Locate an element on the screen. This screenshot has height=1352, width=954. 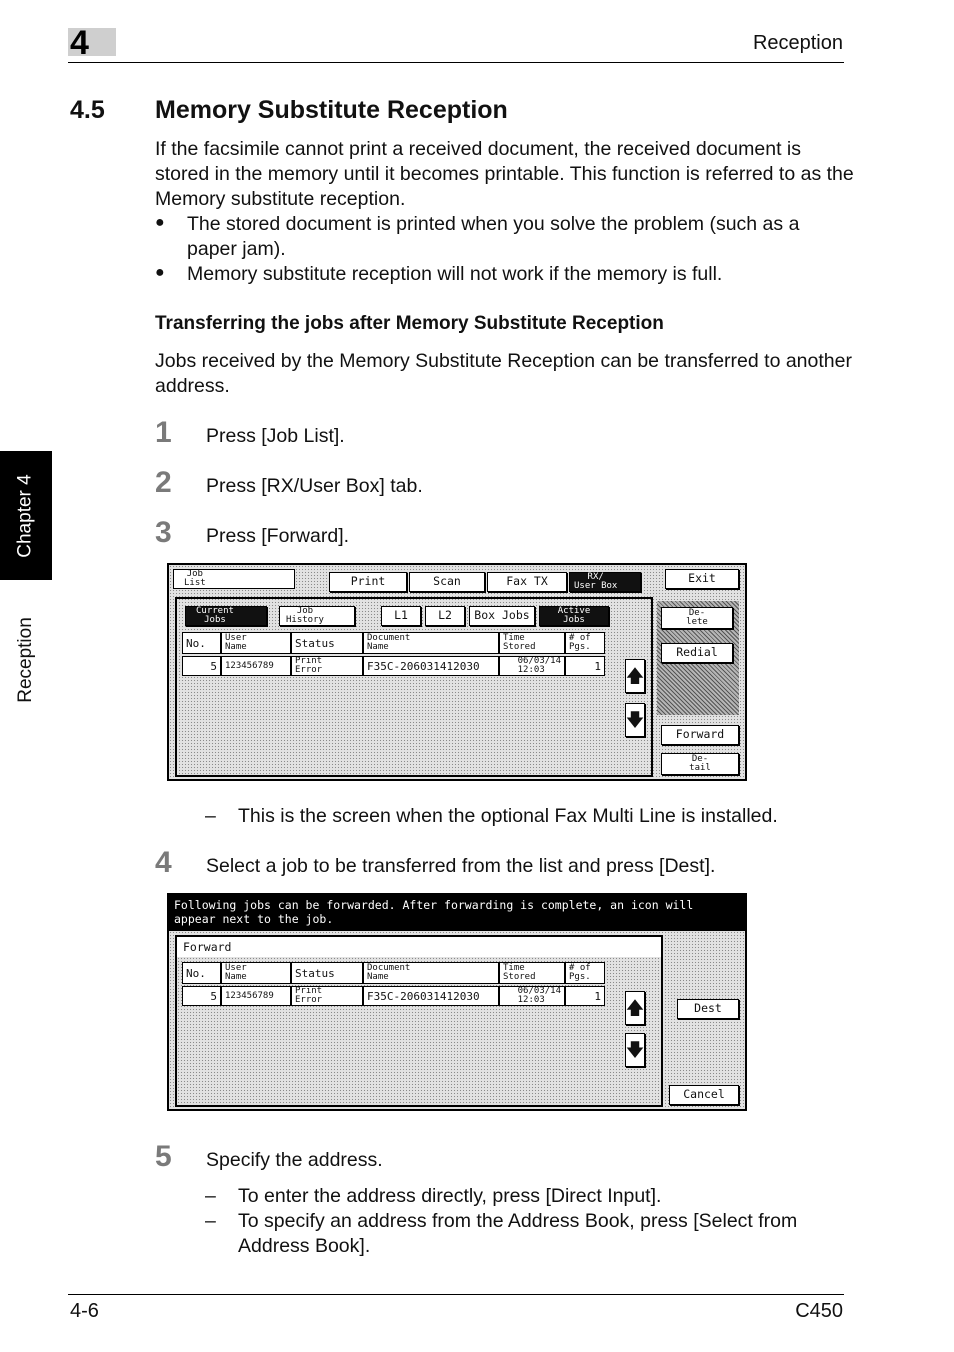
model-name: C450 is located at coordinates (819, 1311).